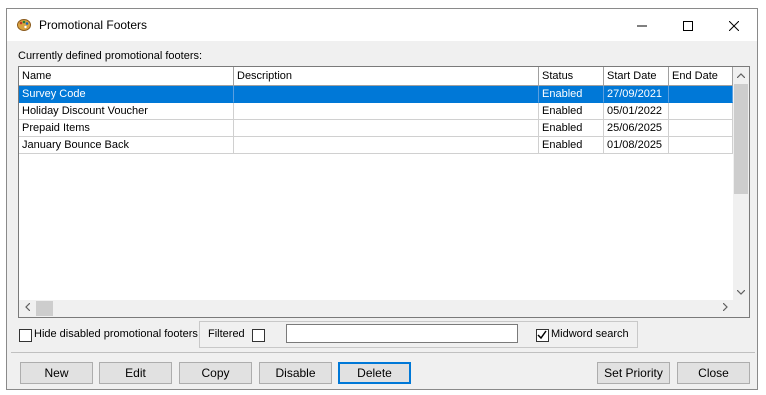  What do you see at coordinates (44, 308) in the screenshot?
I see `horizontal-scroll-thumb` at bounding box center [44, 308].